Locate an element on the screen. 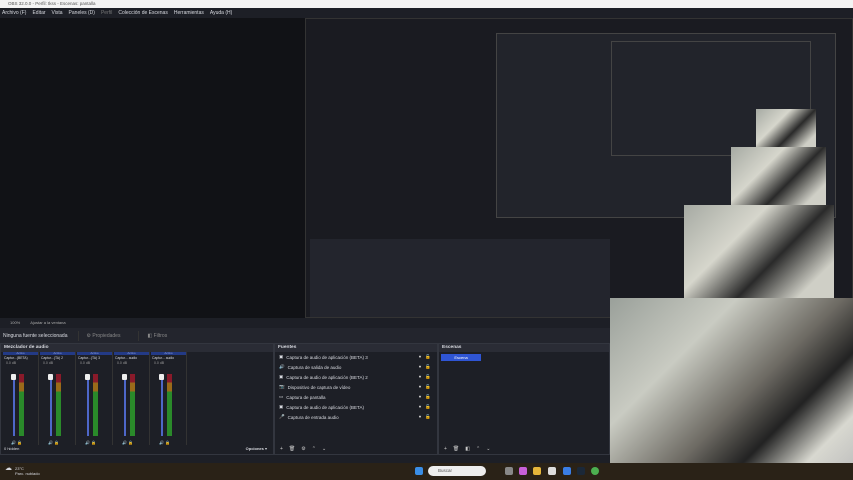 This screenshot has height=480, width=853. source-name: Captura de audio de aplicación (BETA) 3 is located at coordinates (327, 357).